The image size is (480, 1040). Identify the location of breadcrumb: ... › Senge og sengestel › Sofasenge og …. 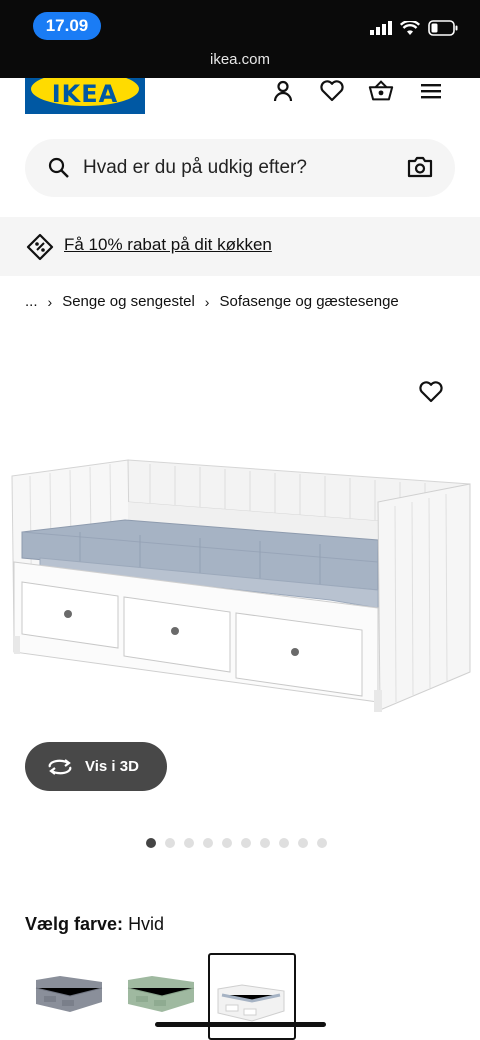
(212, 301).